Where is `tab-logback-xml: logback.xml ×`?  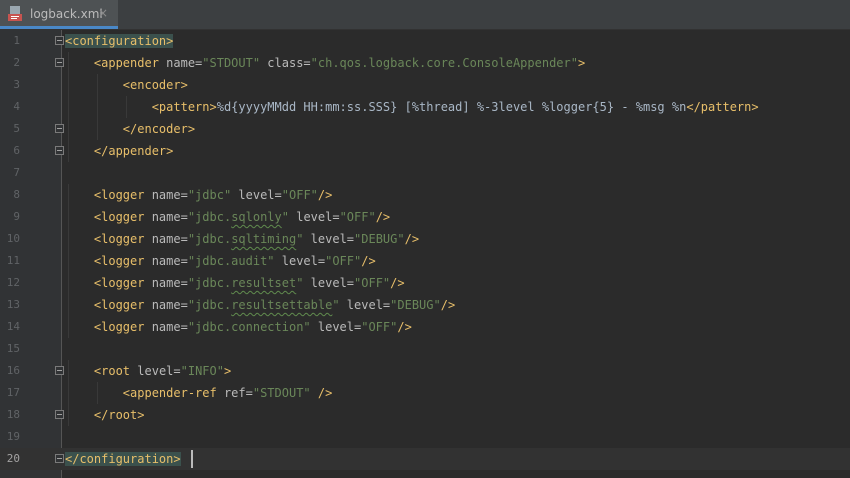 tab-logback-xml: logback.xml × is located at coordinates (59, 14).